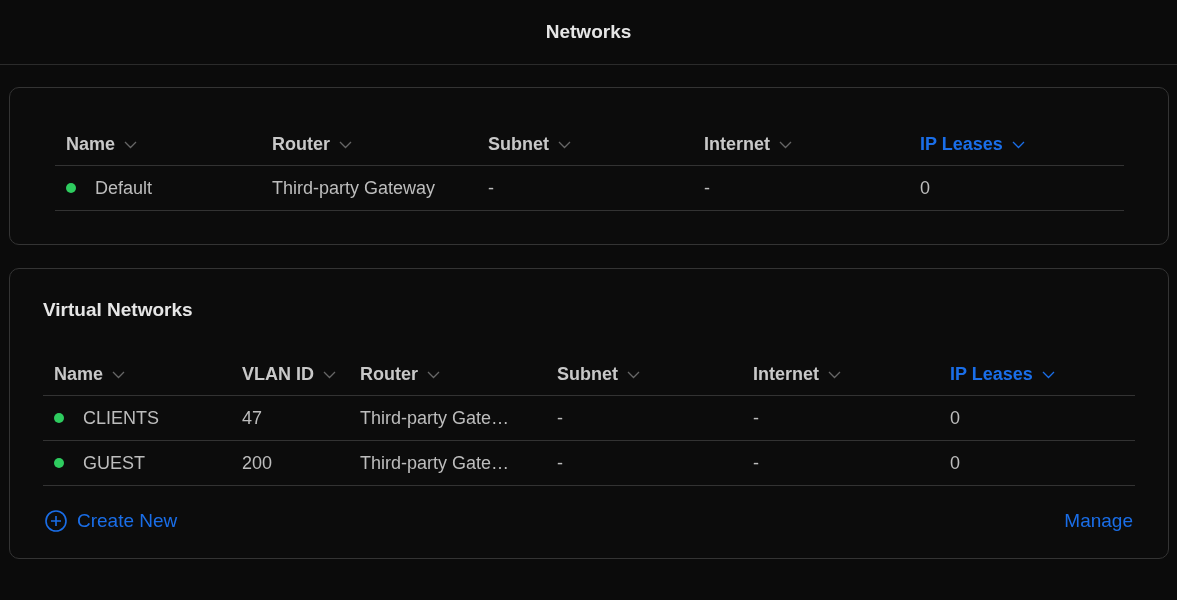  I want to click on manage-link: Manage, so click(1098, 521).